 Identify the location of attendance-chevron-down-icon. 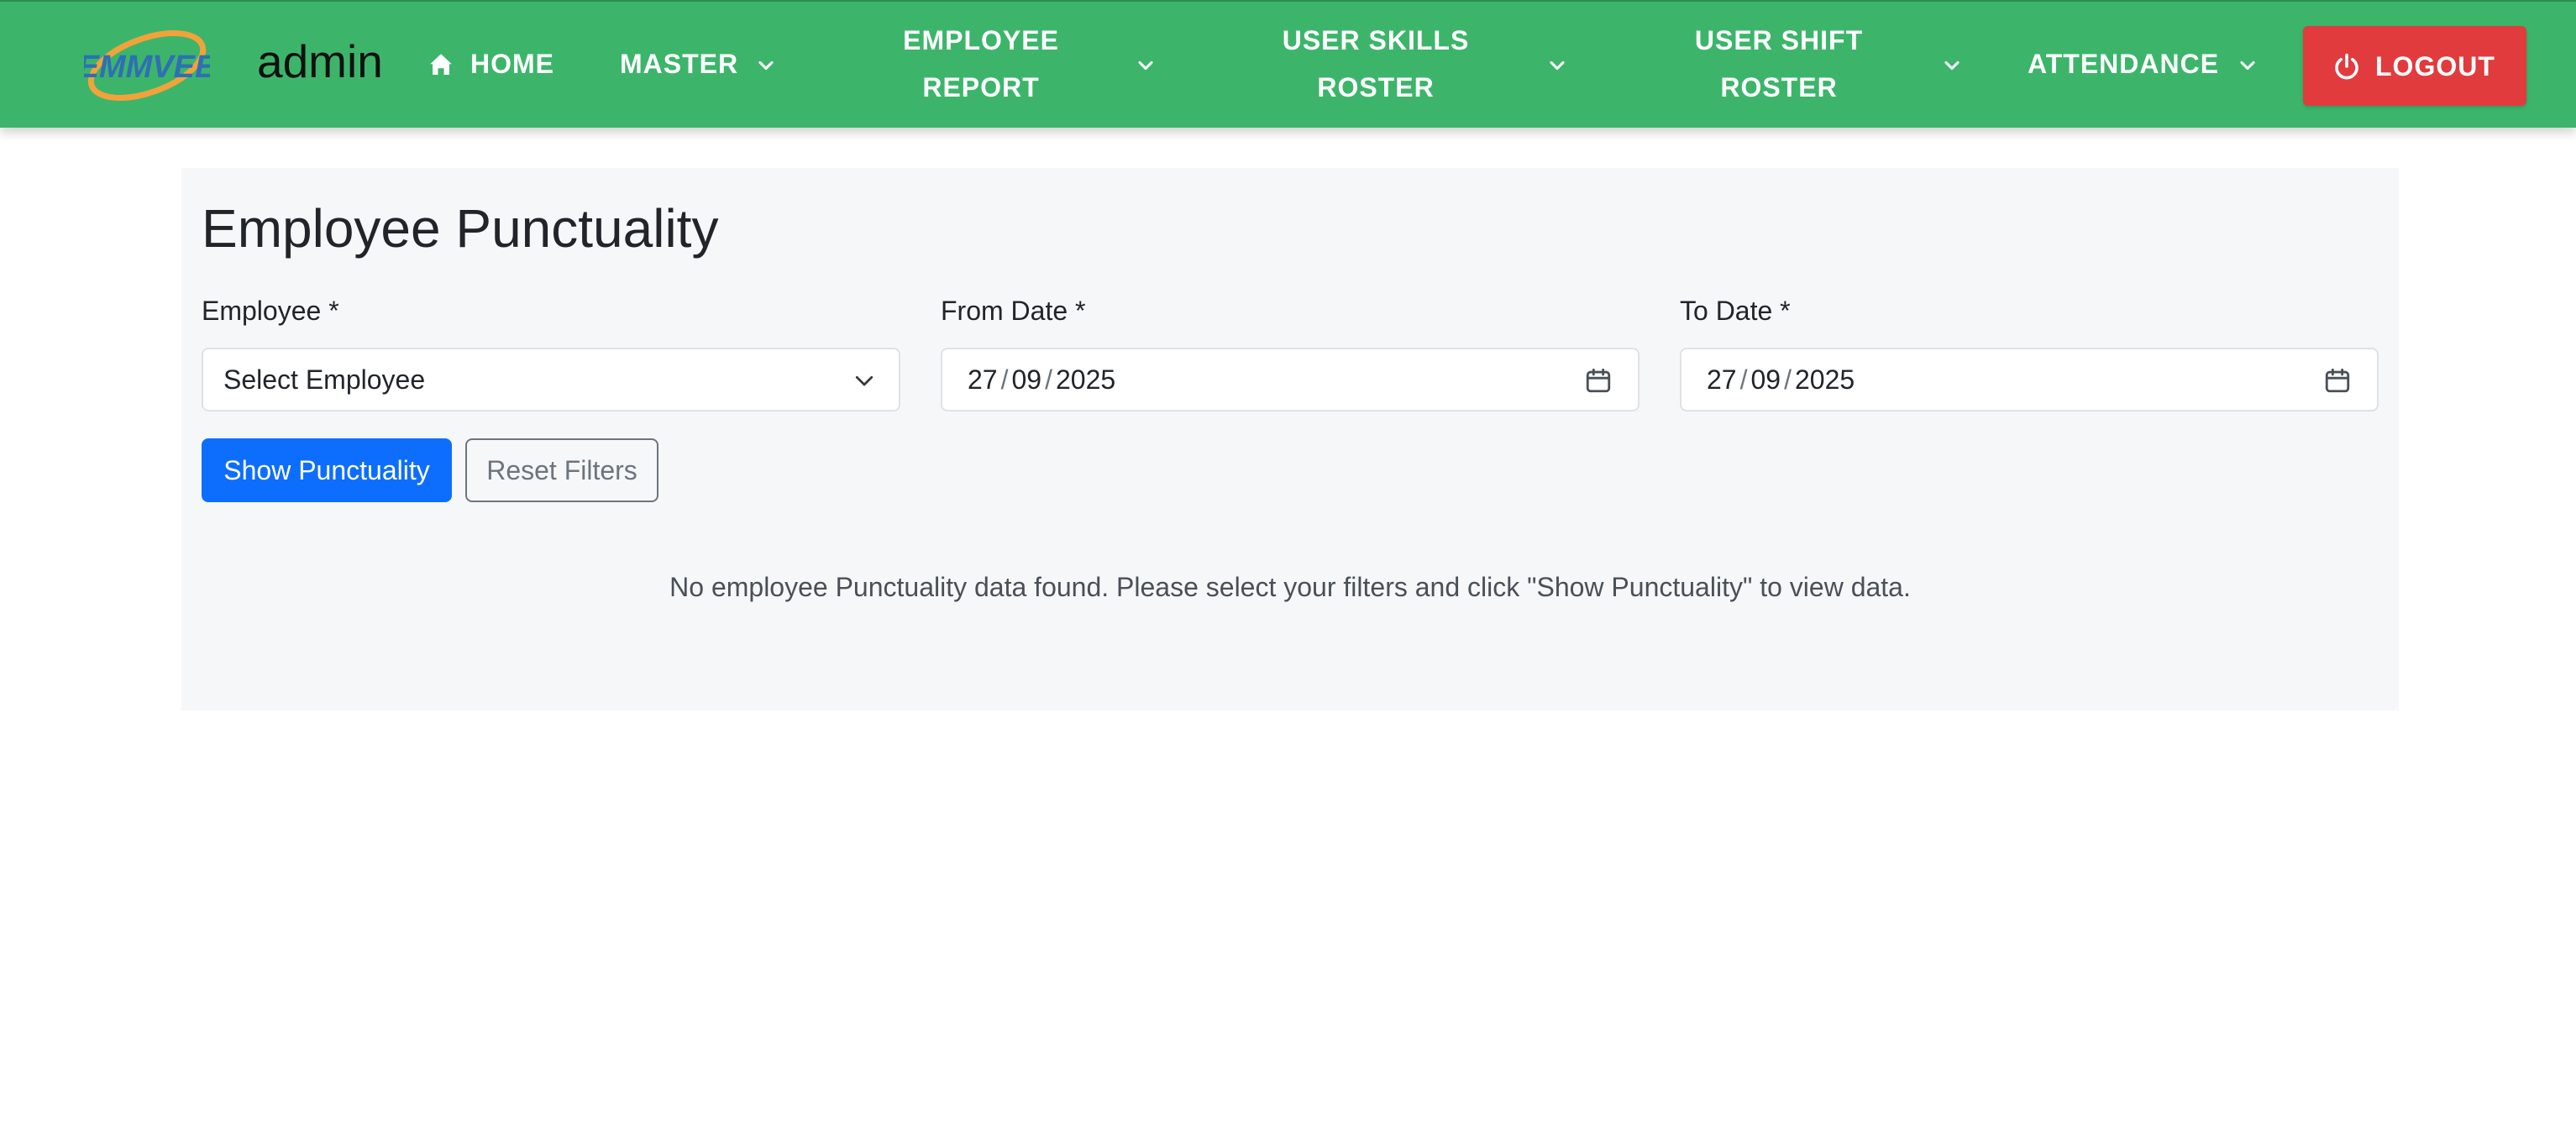
(2247, 65).